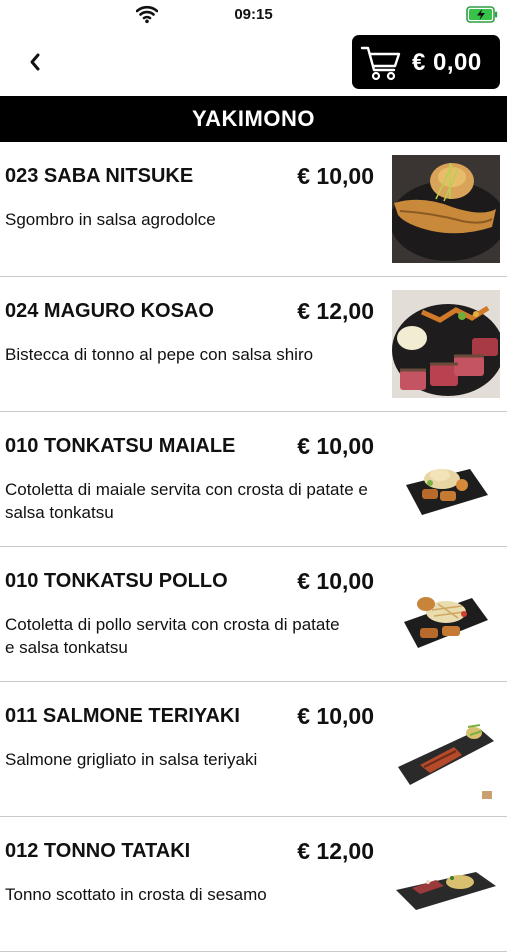 Image resolution: width=507 pixels, height=952 pixels. I want to click on battery-charging-icon, so click(482, 14).